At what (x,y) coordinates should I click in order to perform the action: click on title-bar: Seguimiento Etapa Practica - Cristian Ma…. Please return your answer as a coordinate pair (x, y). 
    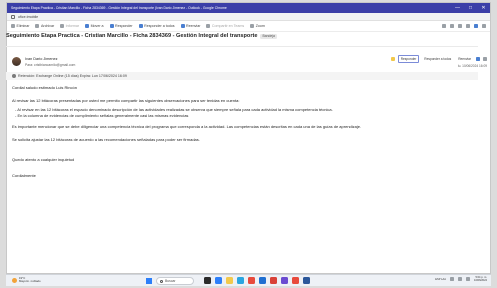
    Looking at the image, I should click on (248, 8).